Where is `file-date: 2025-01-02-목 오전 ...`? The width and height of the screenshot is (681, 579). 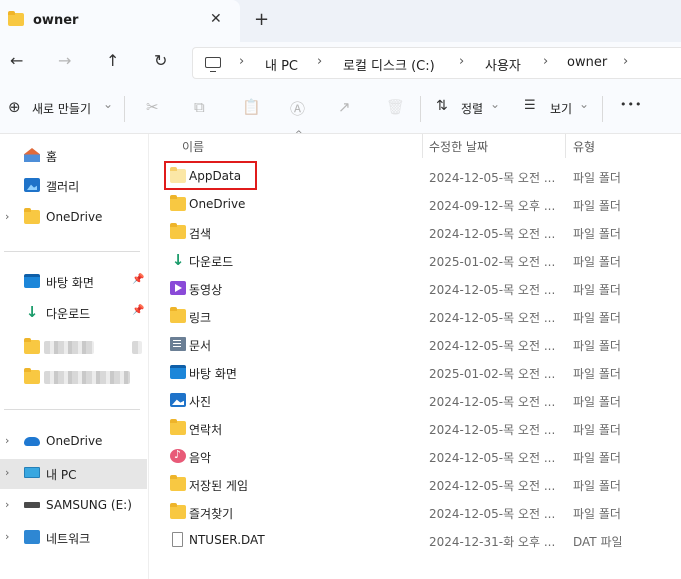 file-date: 2025-01-02-목 오전 ... is located at coordinates (492, 262).